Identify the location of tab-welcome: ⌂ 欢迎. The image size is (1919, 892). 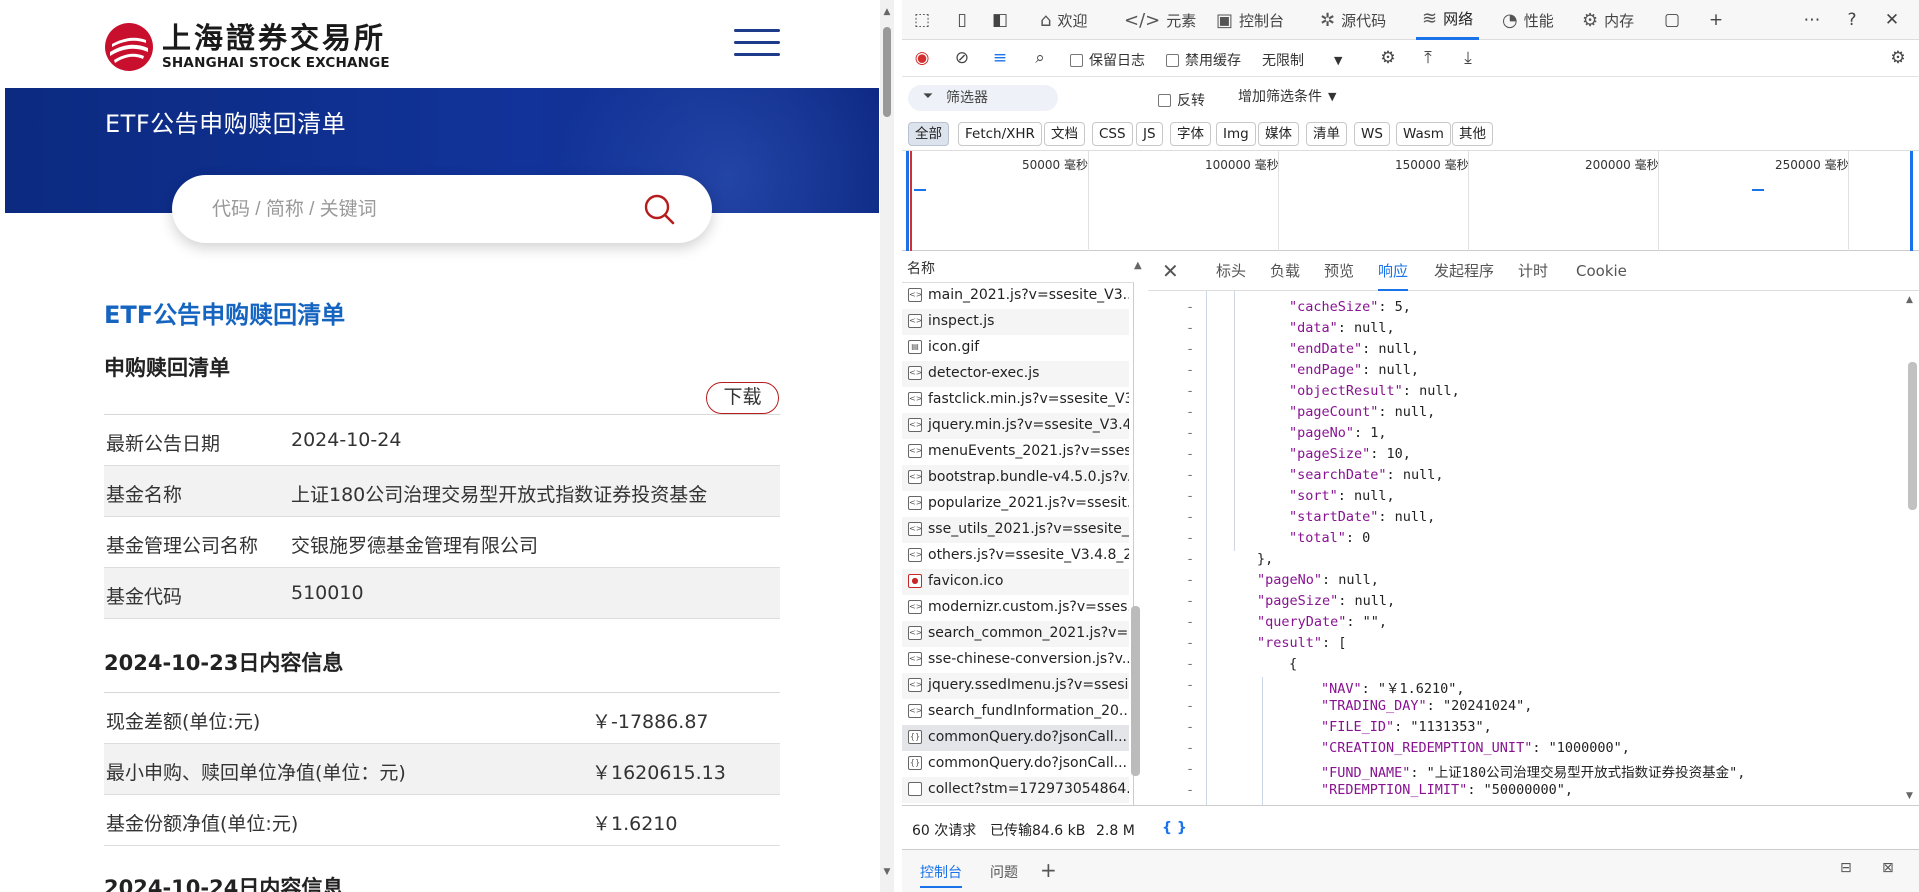
(1063, 20).